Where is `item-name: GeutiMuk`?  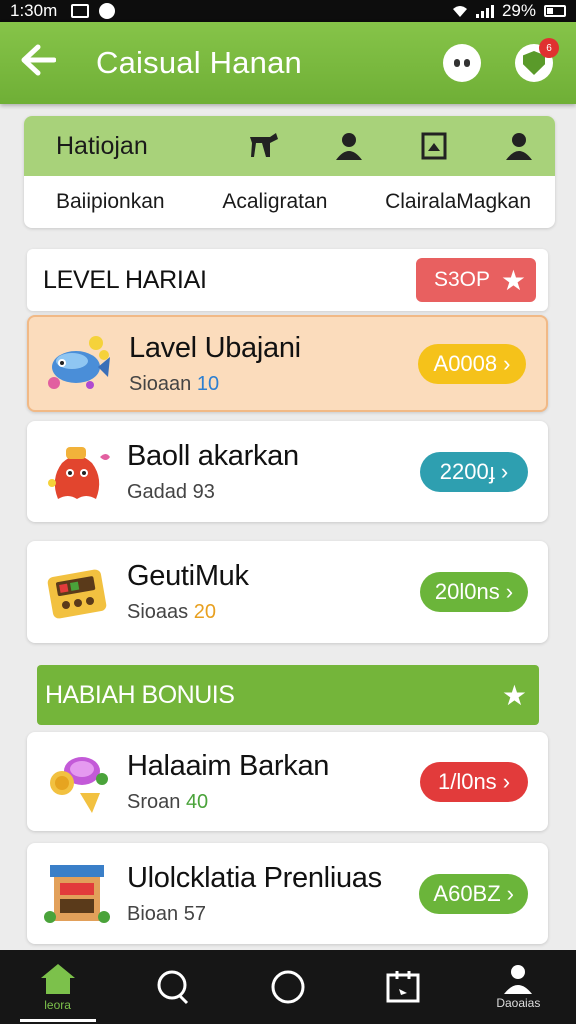 item-name: GeutiMuk is located at coordinates (188, 576).